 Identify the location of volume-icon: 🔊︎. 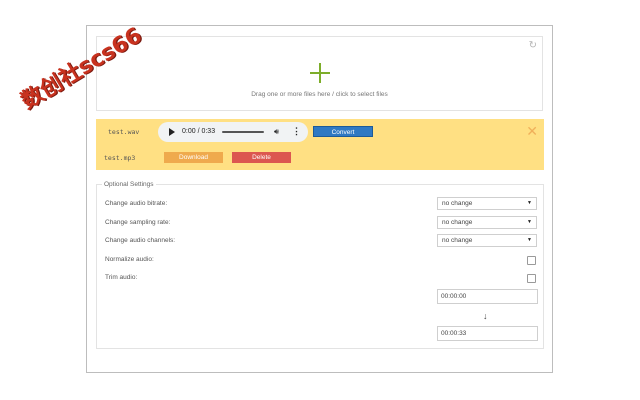
(276, 132).